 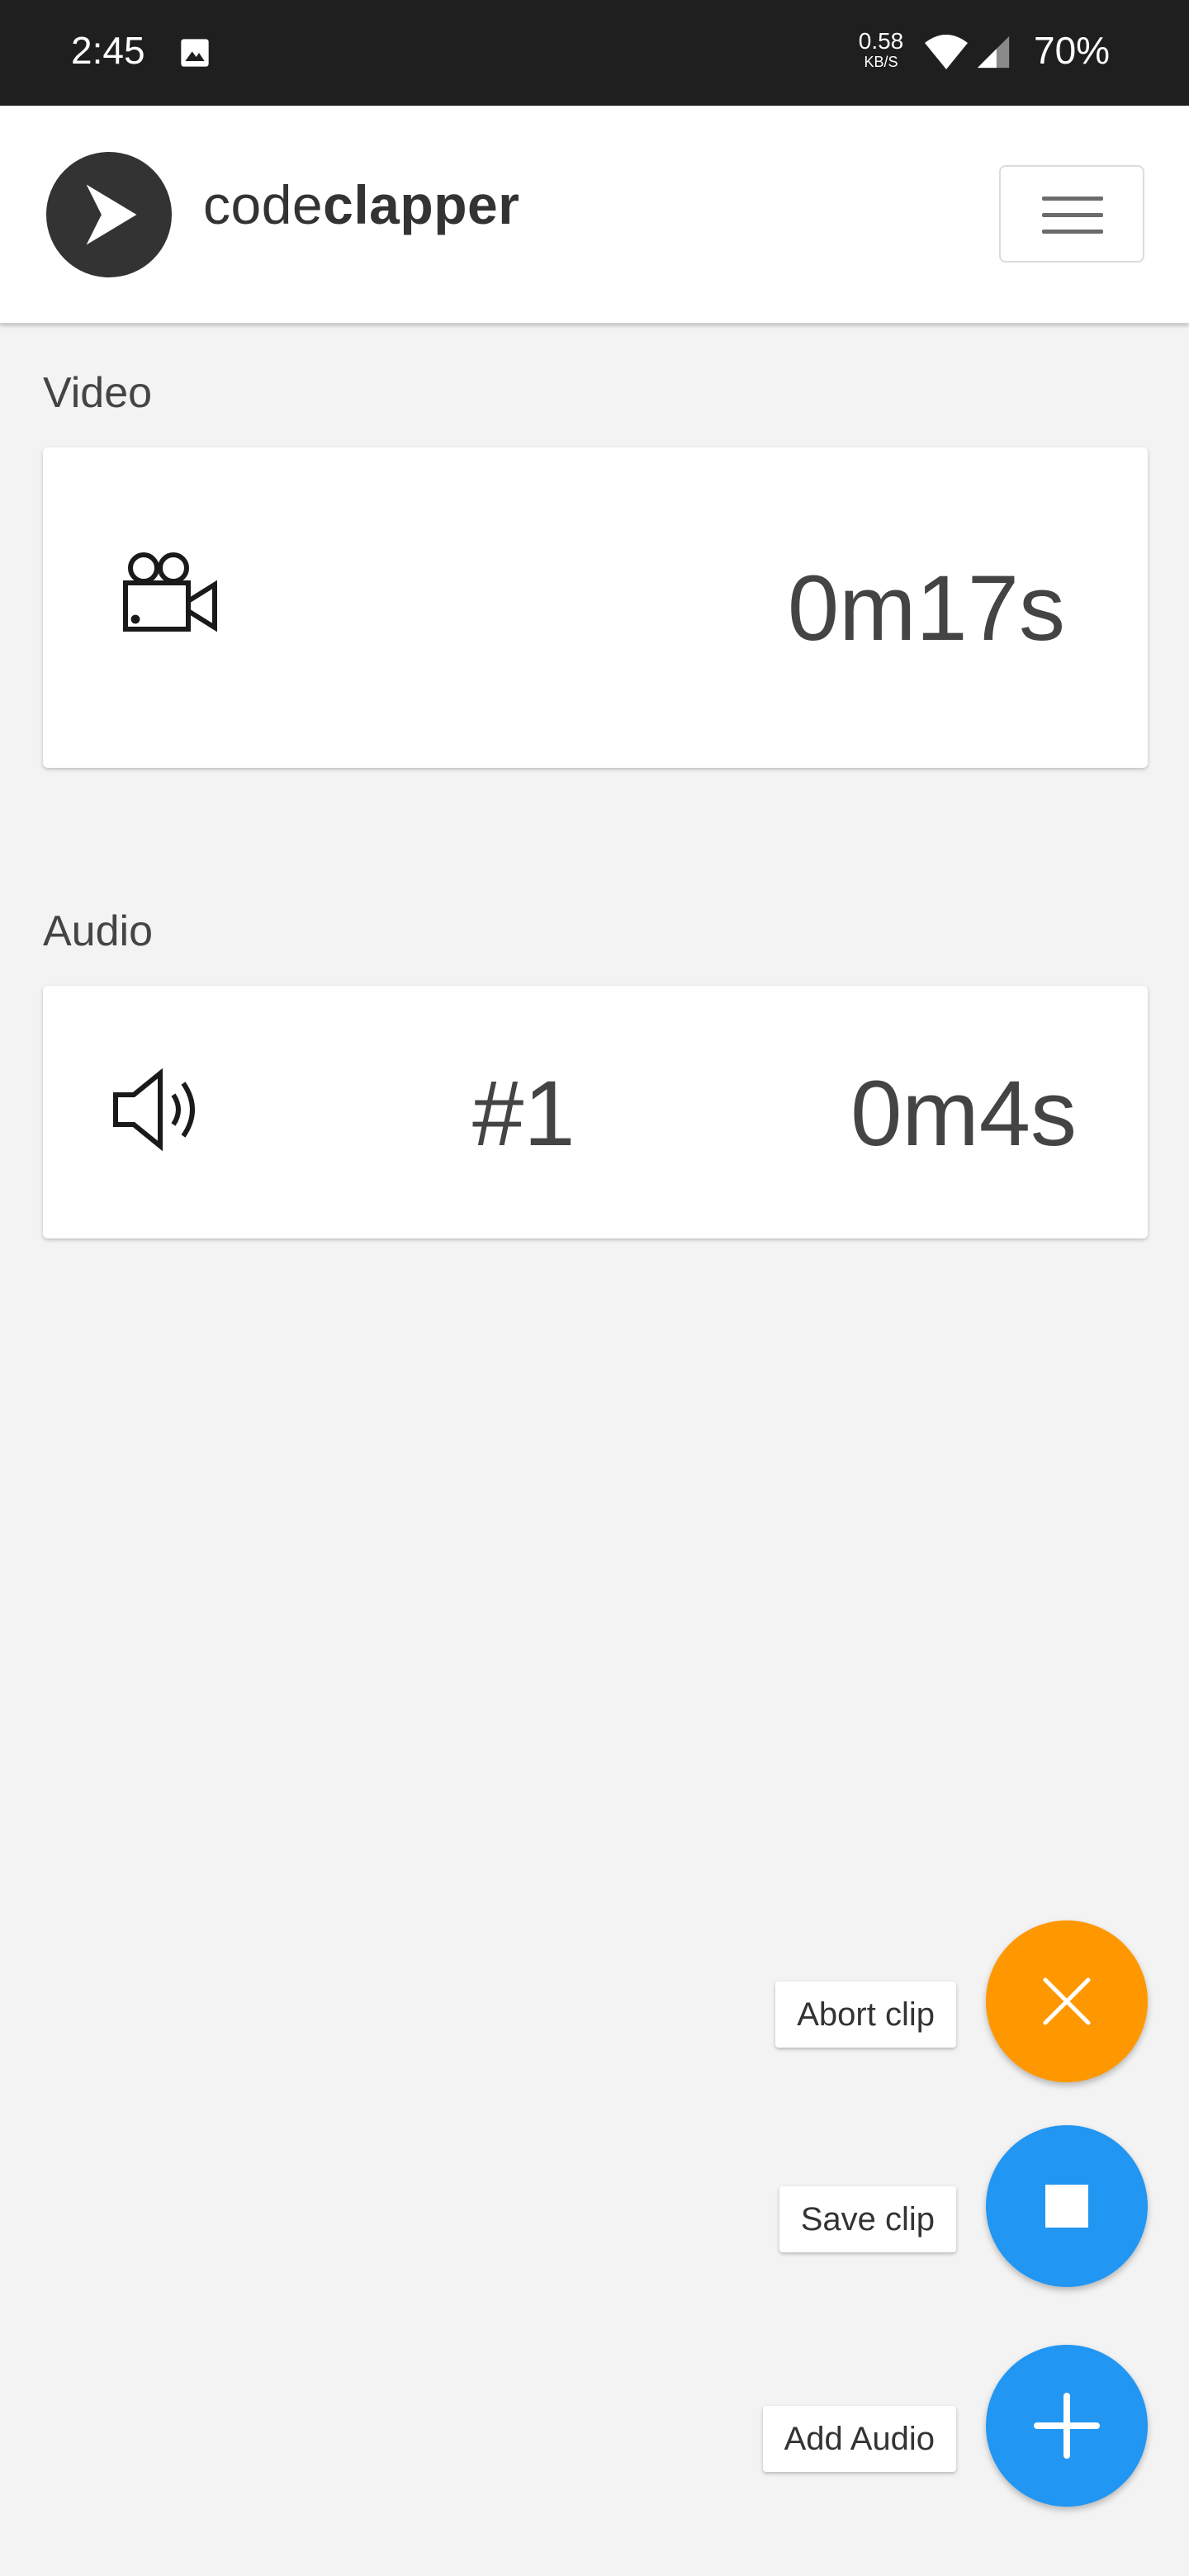 What do you see at coordinates (963, 1113) in the screenshot?
I see `audio-duration: 0m4s` at bounding box center [963, 1113].